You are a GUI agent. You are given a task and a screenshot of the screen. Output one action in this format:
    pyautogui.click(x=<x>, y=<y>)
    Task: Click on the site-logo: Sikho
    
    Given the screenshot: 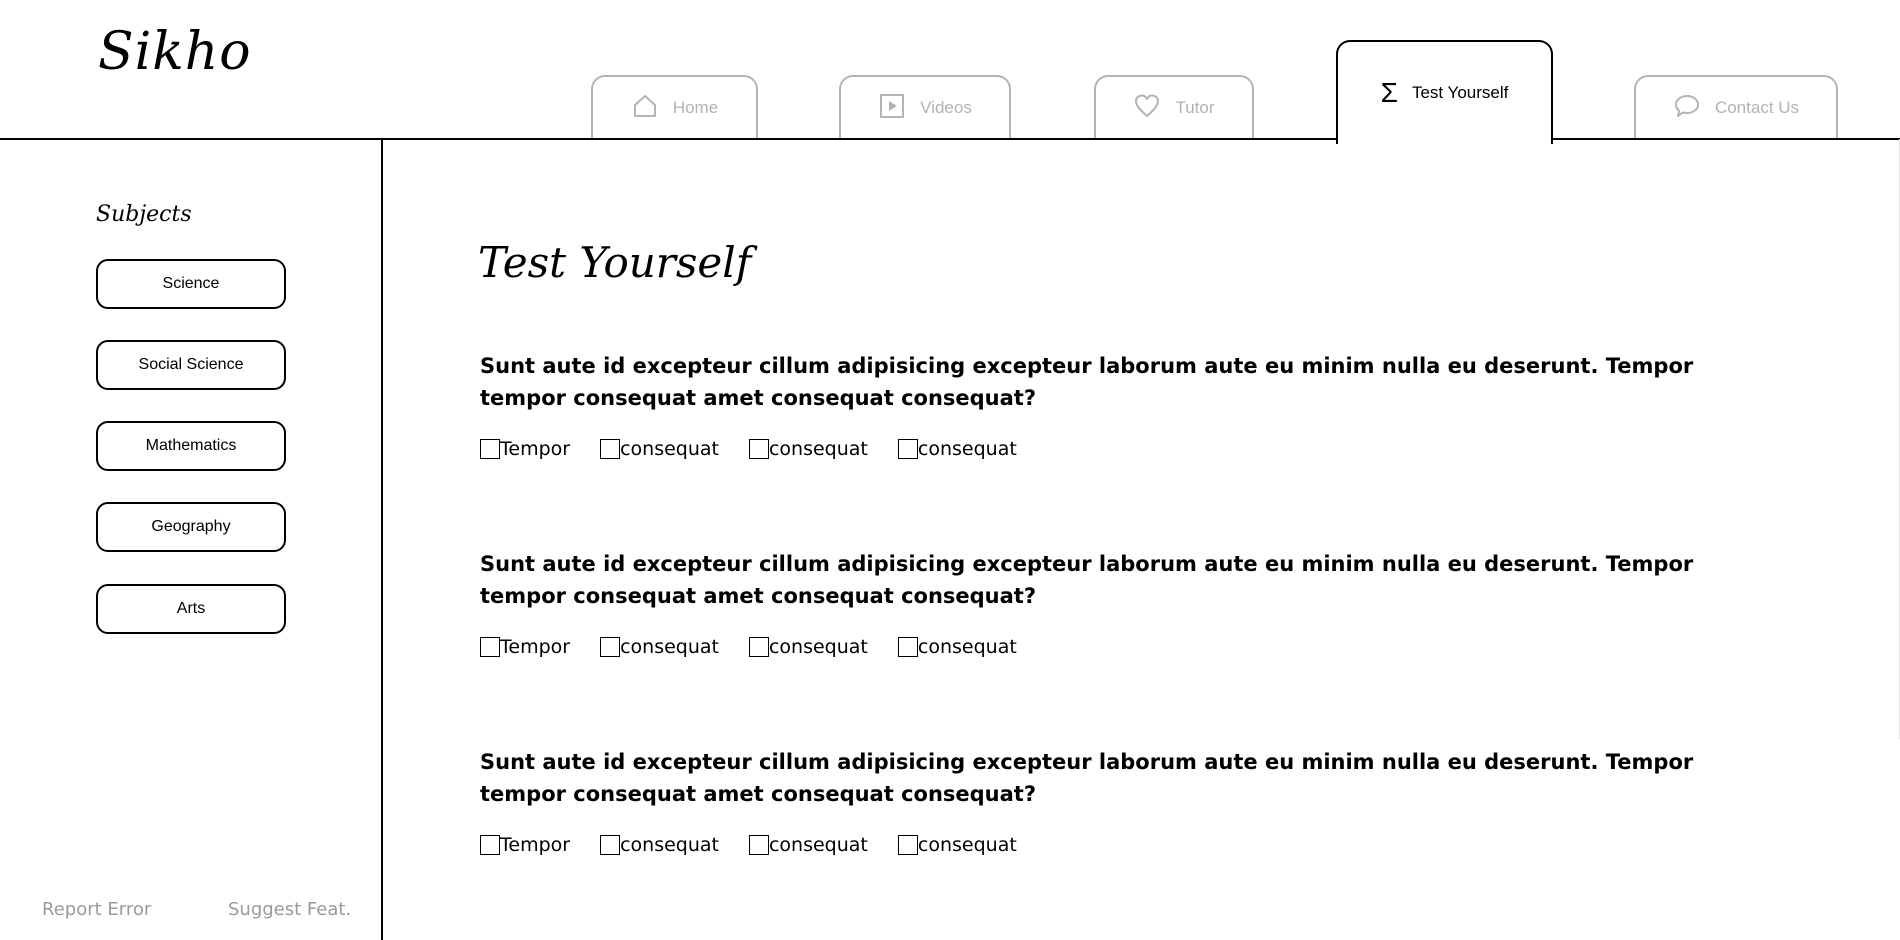 What is the action you would take?
    pyautogui.click(x=175, y=52)
    